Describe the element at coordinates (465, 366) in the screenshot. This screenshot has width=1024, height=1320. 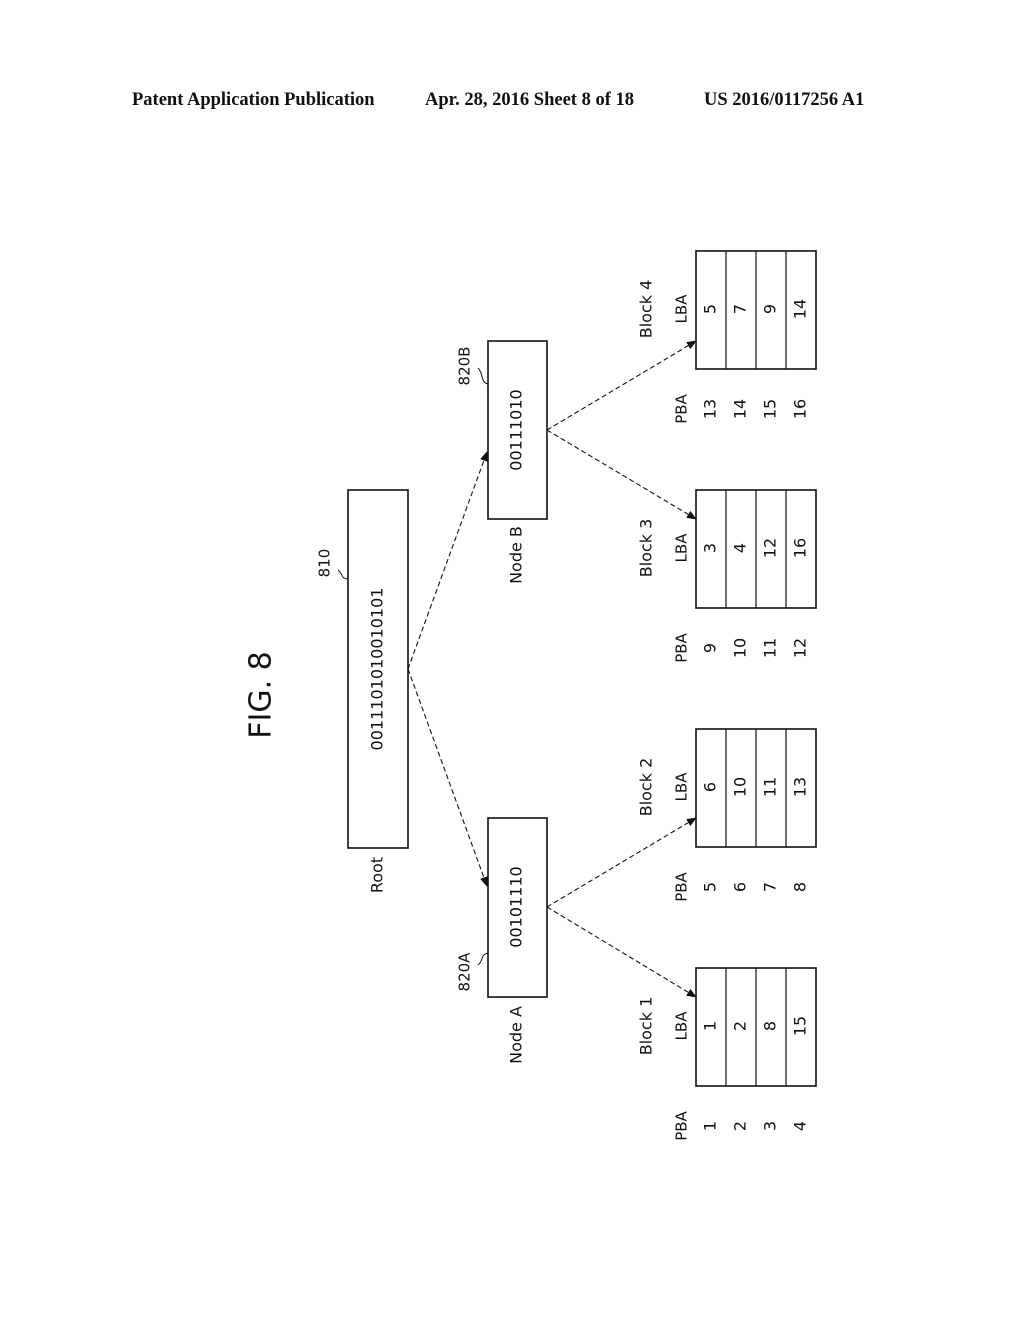
I see `node-b-ref: 820B` at that location.